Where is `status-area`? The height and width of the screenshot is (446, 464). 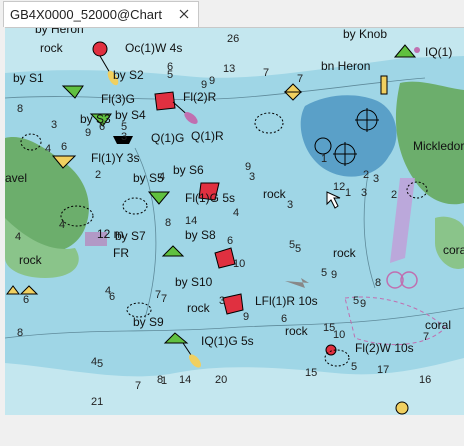 status-area is located at coordinates (232, 430).